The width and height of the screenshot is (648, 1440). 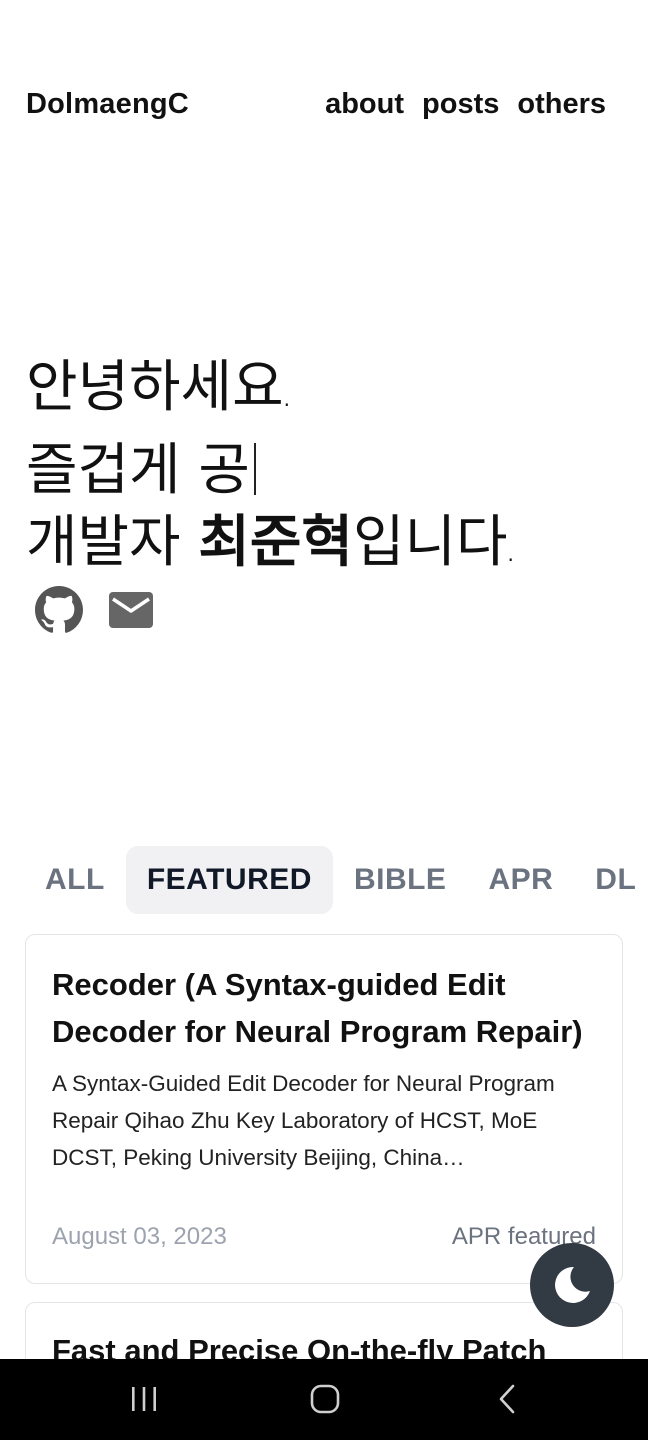 I want to click on nav-posts-link: posts, so click(x=460, y=104).